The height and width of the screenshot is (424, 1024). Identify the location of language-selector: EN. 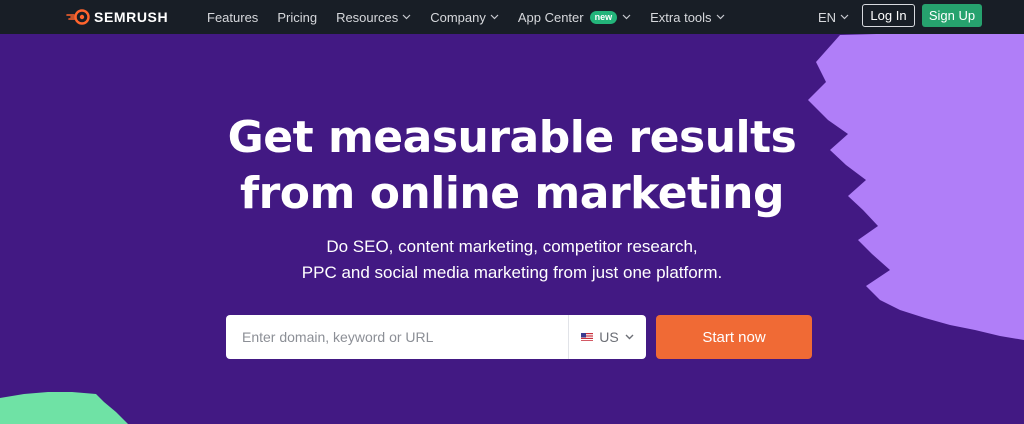
(833, 17).